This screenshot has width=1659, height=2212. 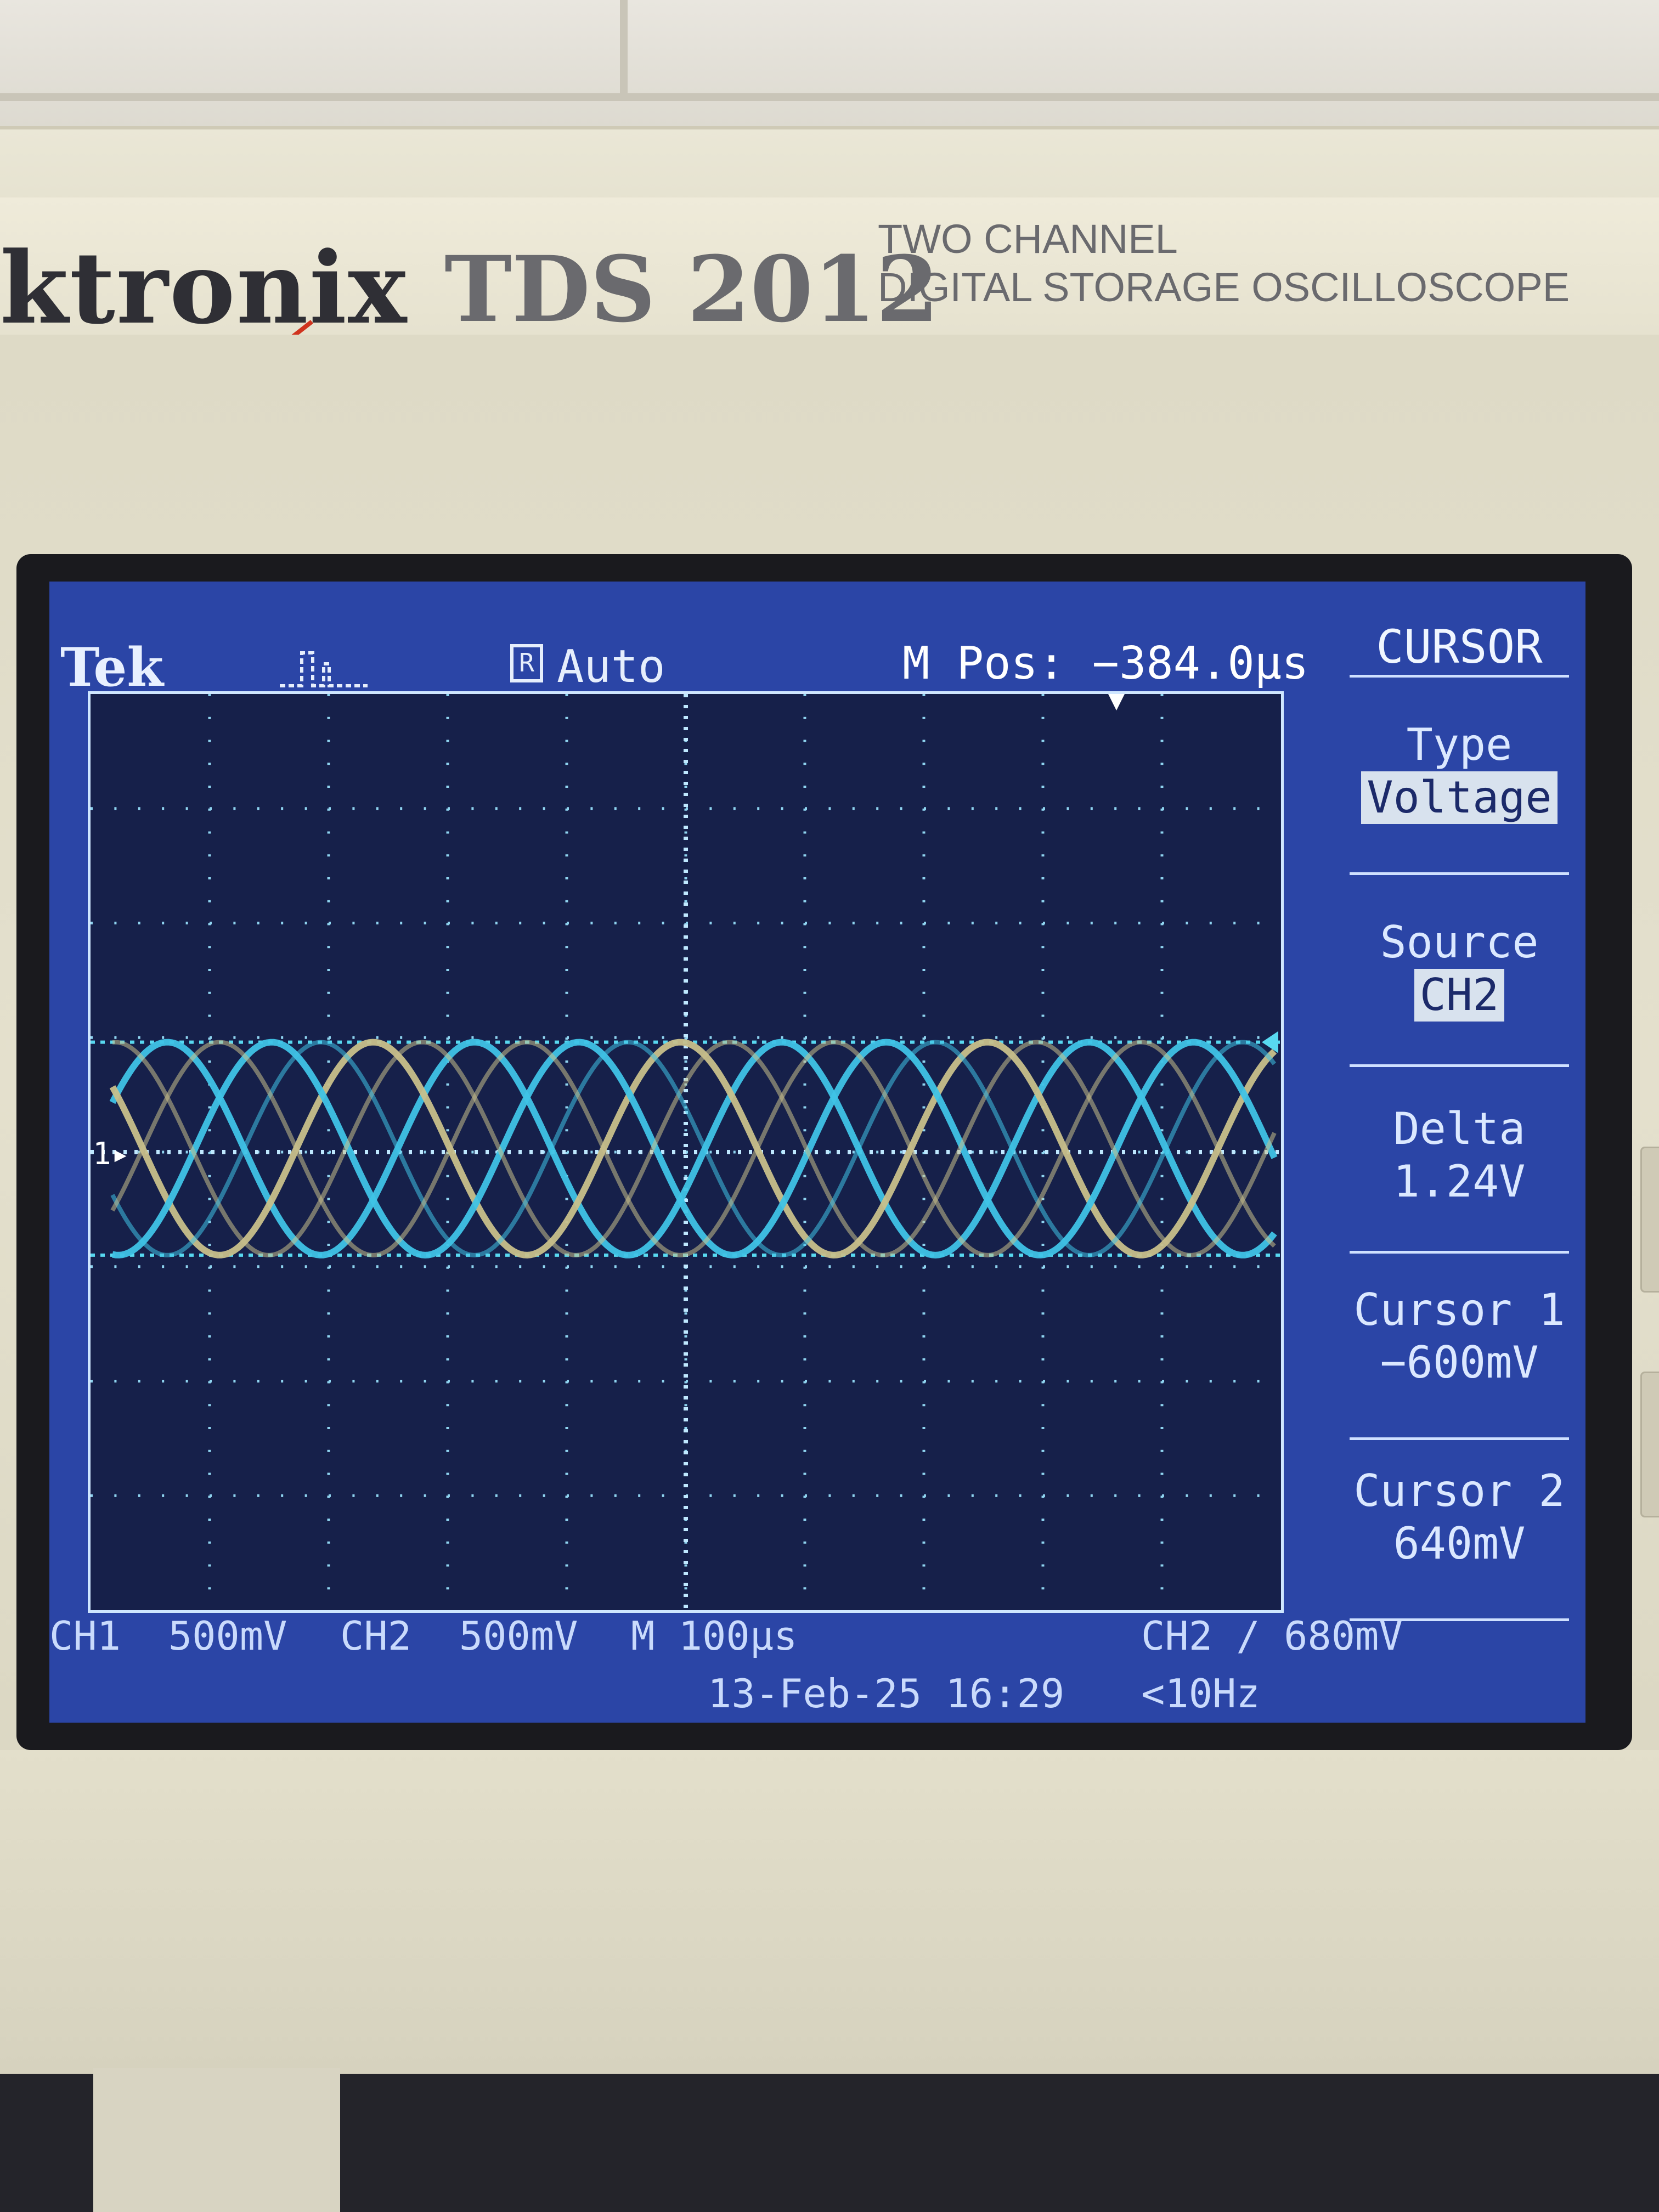 I want to click on menu-item-delta: Delta 1.24V, so click(x=1459, y=1156).